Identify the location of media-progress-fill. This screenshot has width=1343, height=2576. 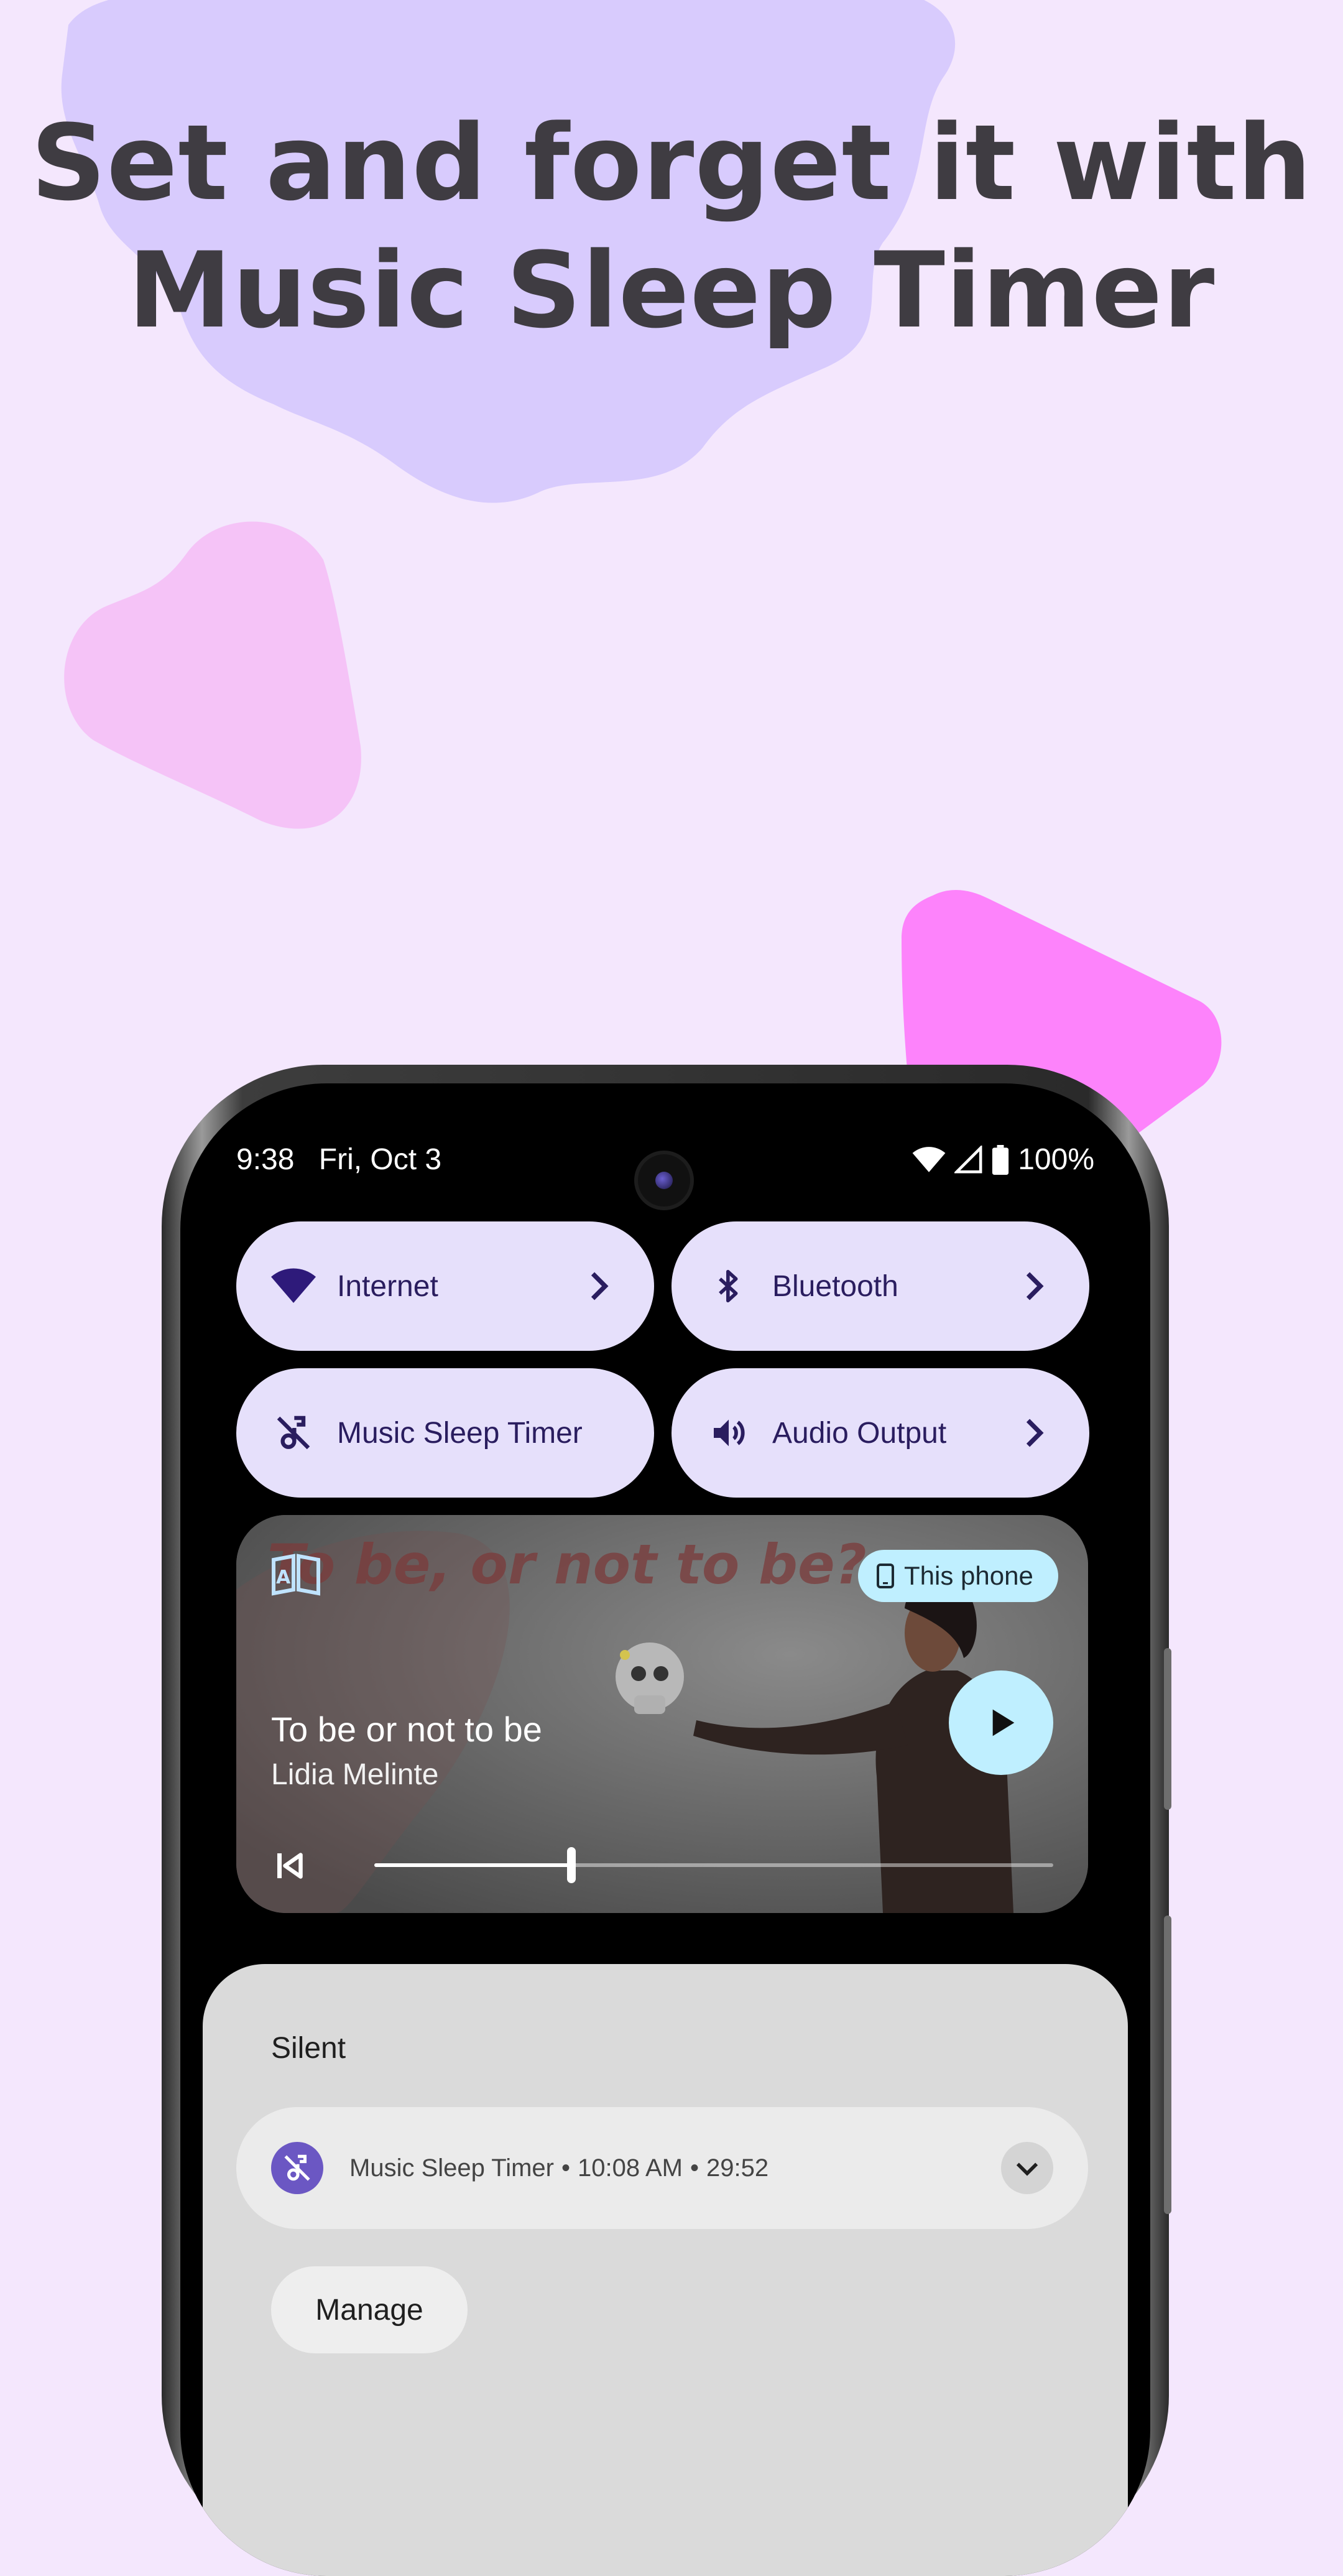
(472, 1865).